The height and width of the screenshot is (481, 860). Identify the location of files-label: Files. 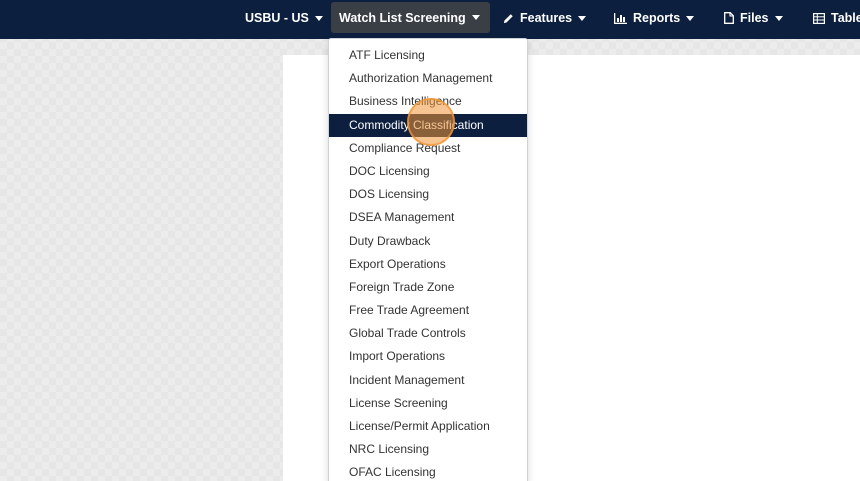
(754, 18).